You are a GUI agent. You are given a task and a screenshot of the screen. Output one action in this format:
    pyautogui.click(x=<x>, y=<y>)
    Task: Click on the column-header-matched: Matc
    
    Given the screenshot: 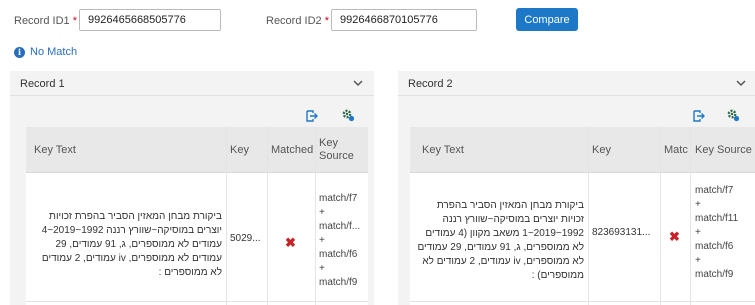 What is the action you would take?
    pyautogui.click(x=676, y=149)
    